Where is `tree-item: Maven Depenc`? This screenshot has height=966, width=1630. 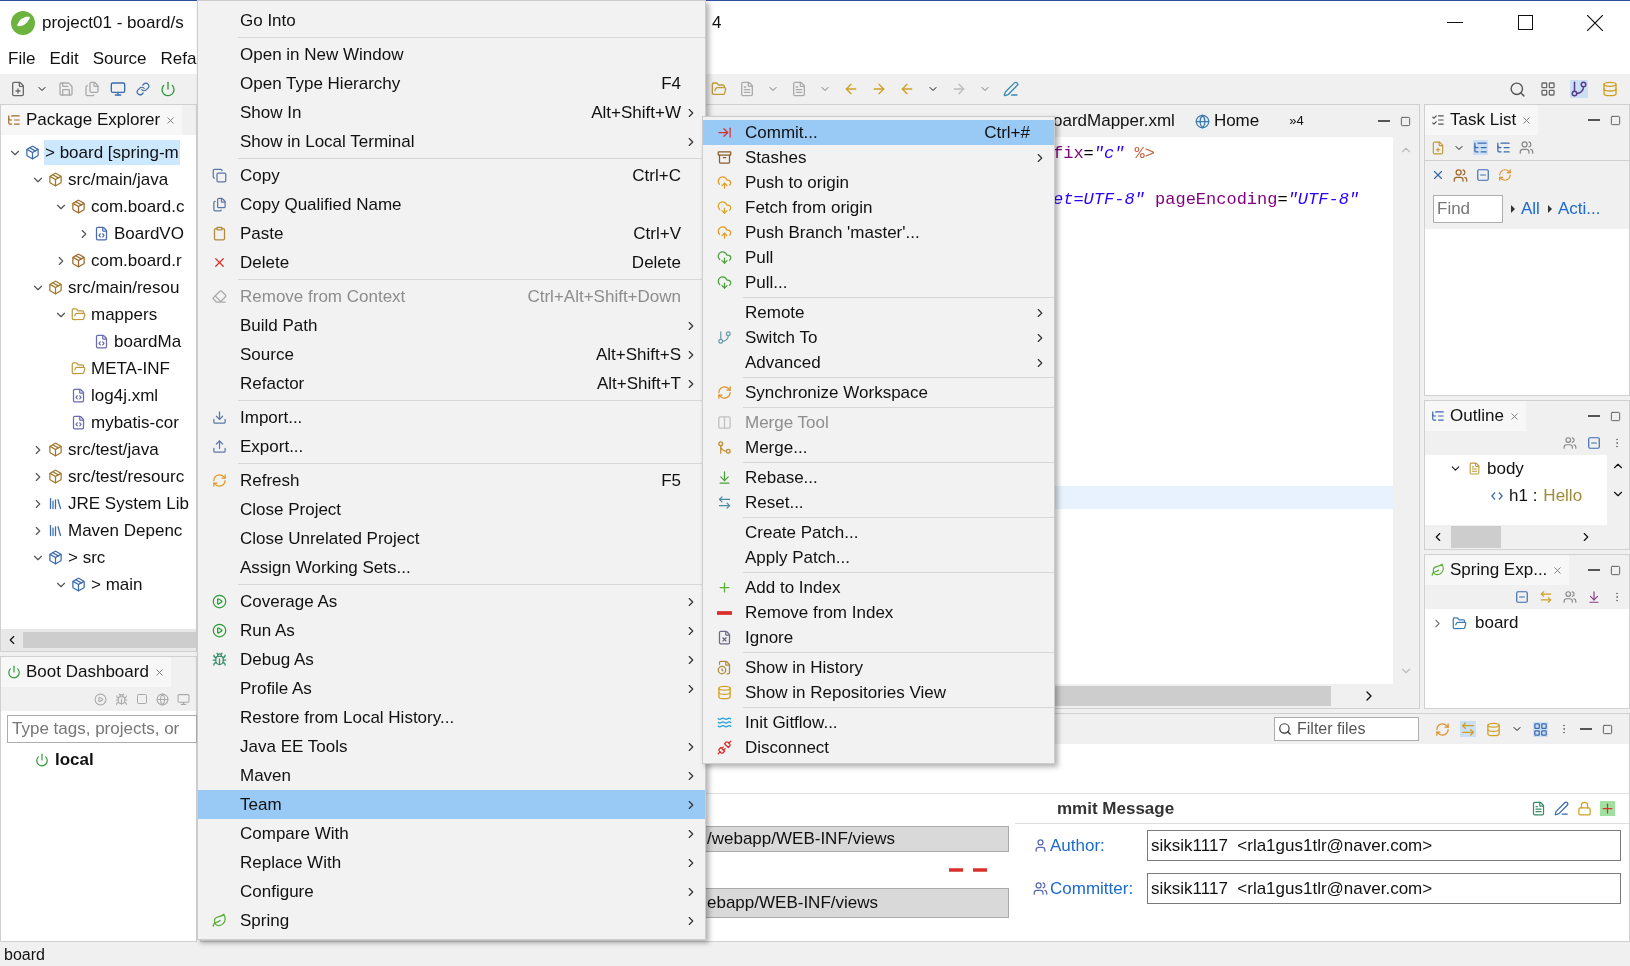
tree-item: Maven Depenc is located at coordinates (125, 530).